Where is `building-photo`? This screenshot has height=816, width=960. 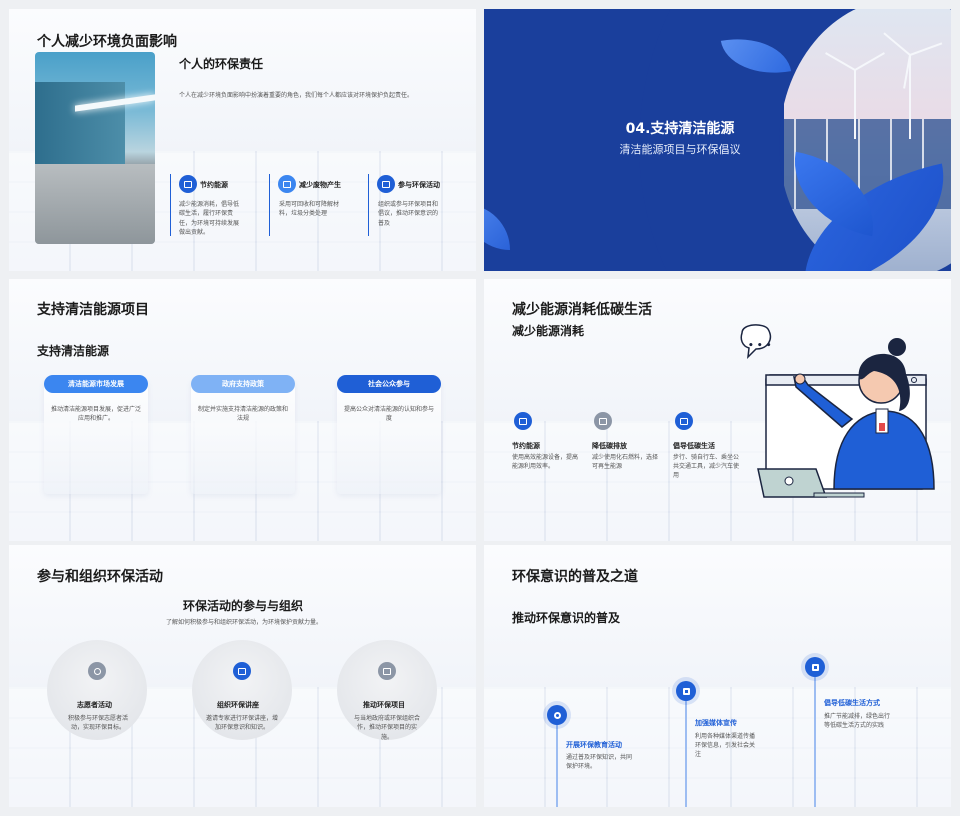 building-photo is located at coordinates (95, 148).